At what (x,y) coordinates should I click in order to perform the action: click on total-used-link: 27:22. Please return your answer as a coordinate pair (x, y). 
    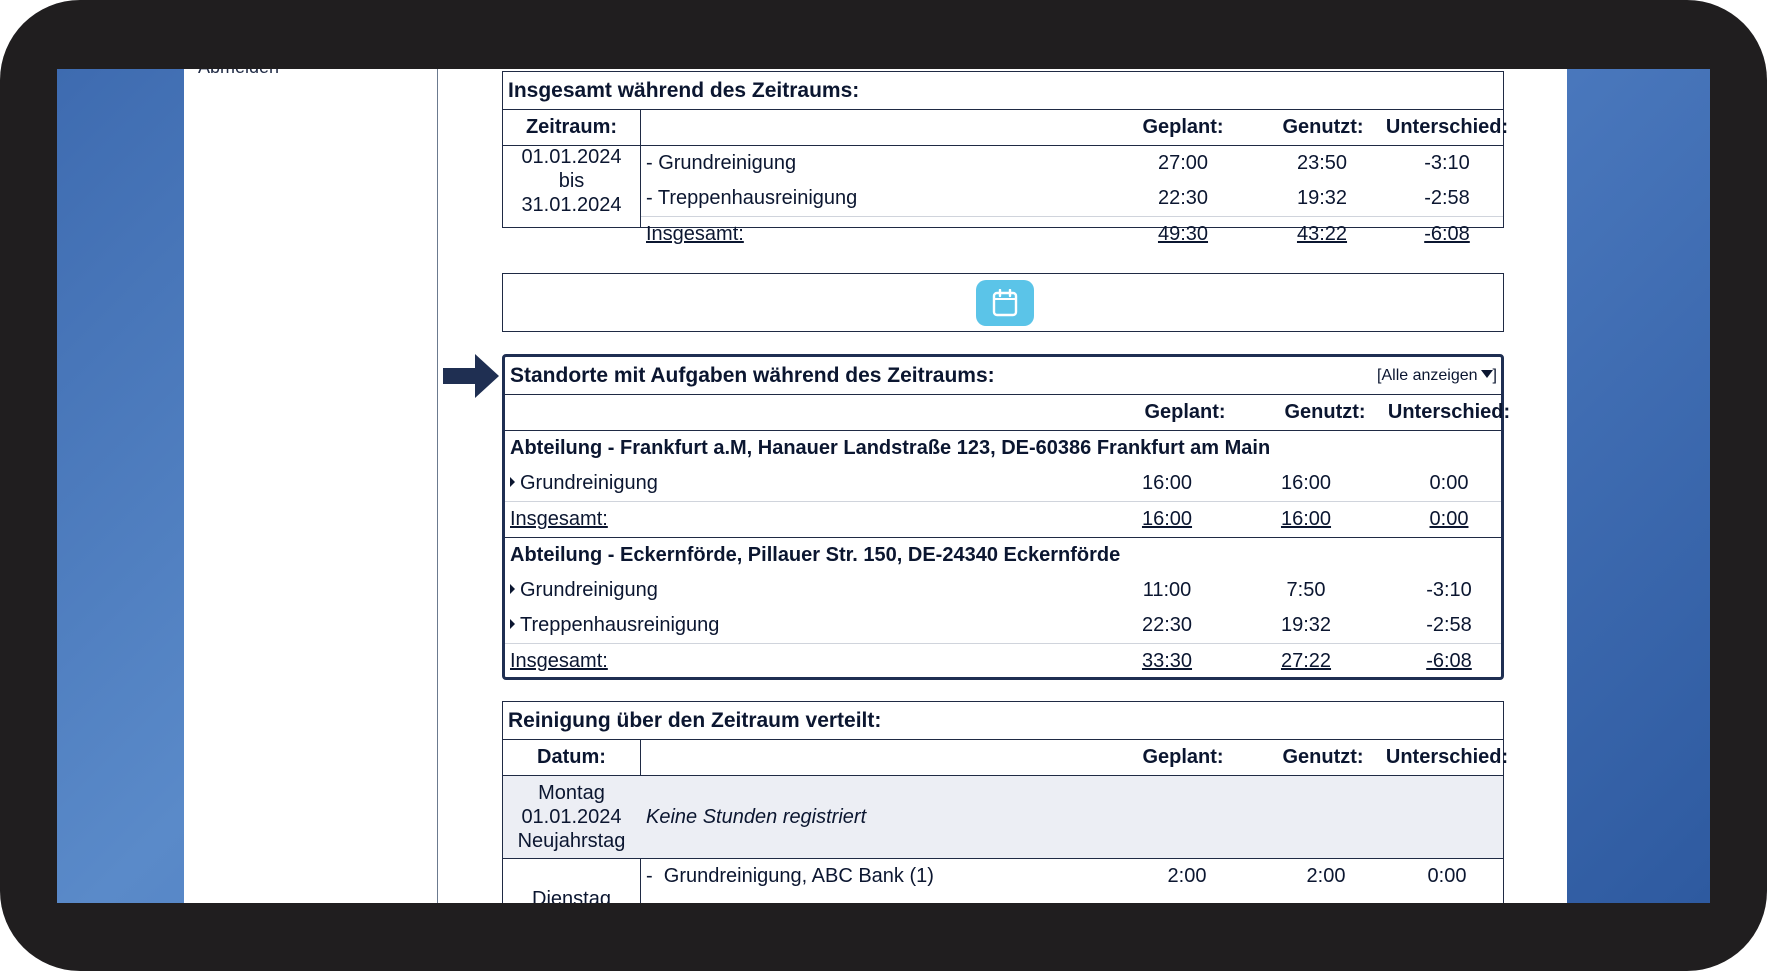
    Looking at the image, I should click on (1306, 661).